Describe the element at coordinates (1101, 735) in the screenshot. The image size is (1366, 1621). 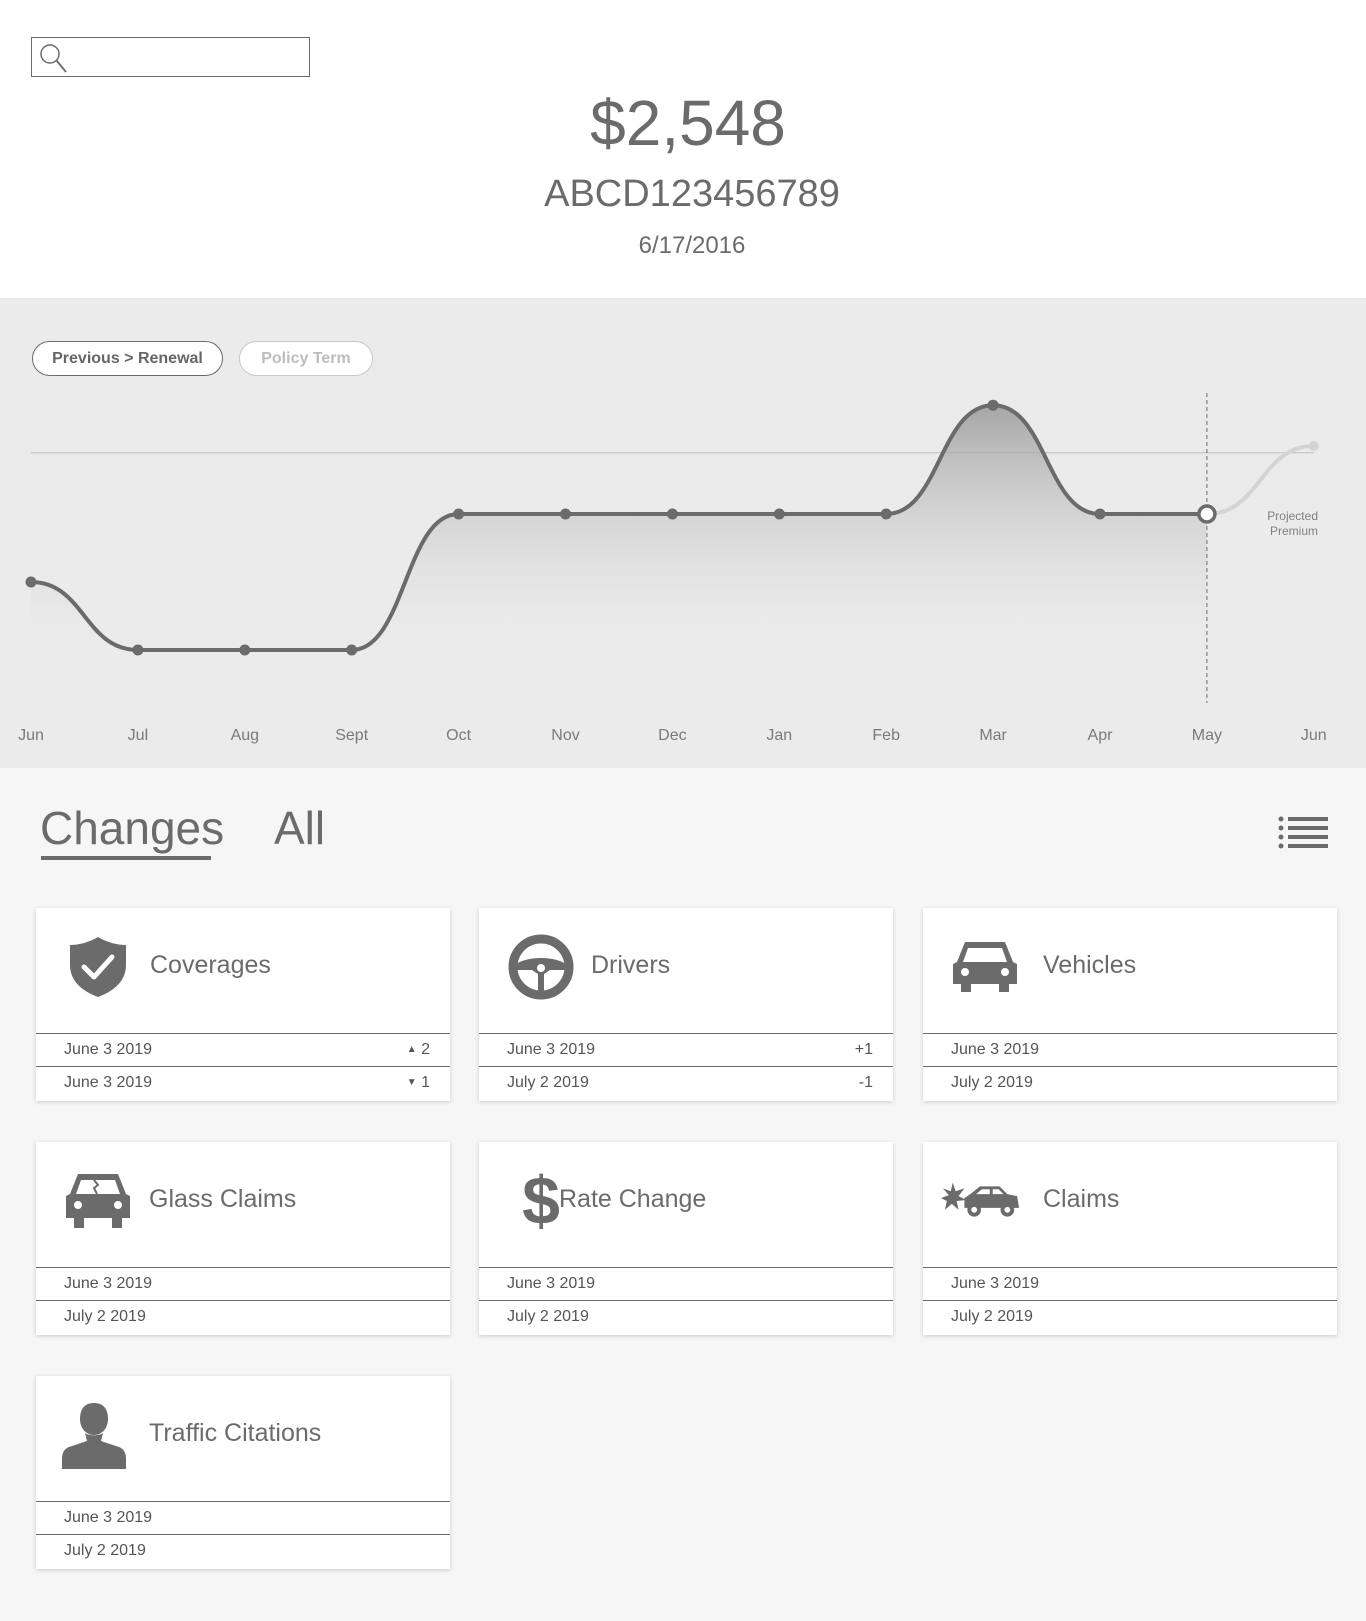
I see `x-tick-label: Apr` at that location.